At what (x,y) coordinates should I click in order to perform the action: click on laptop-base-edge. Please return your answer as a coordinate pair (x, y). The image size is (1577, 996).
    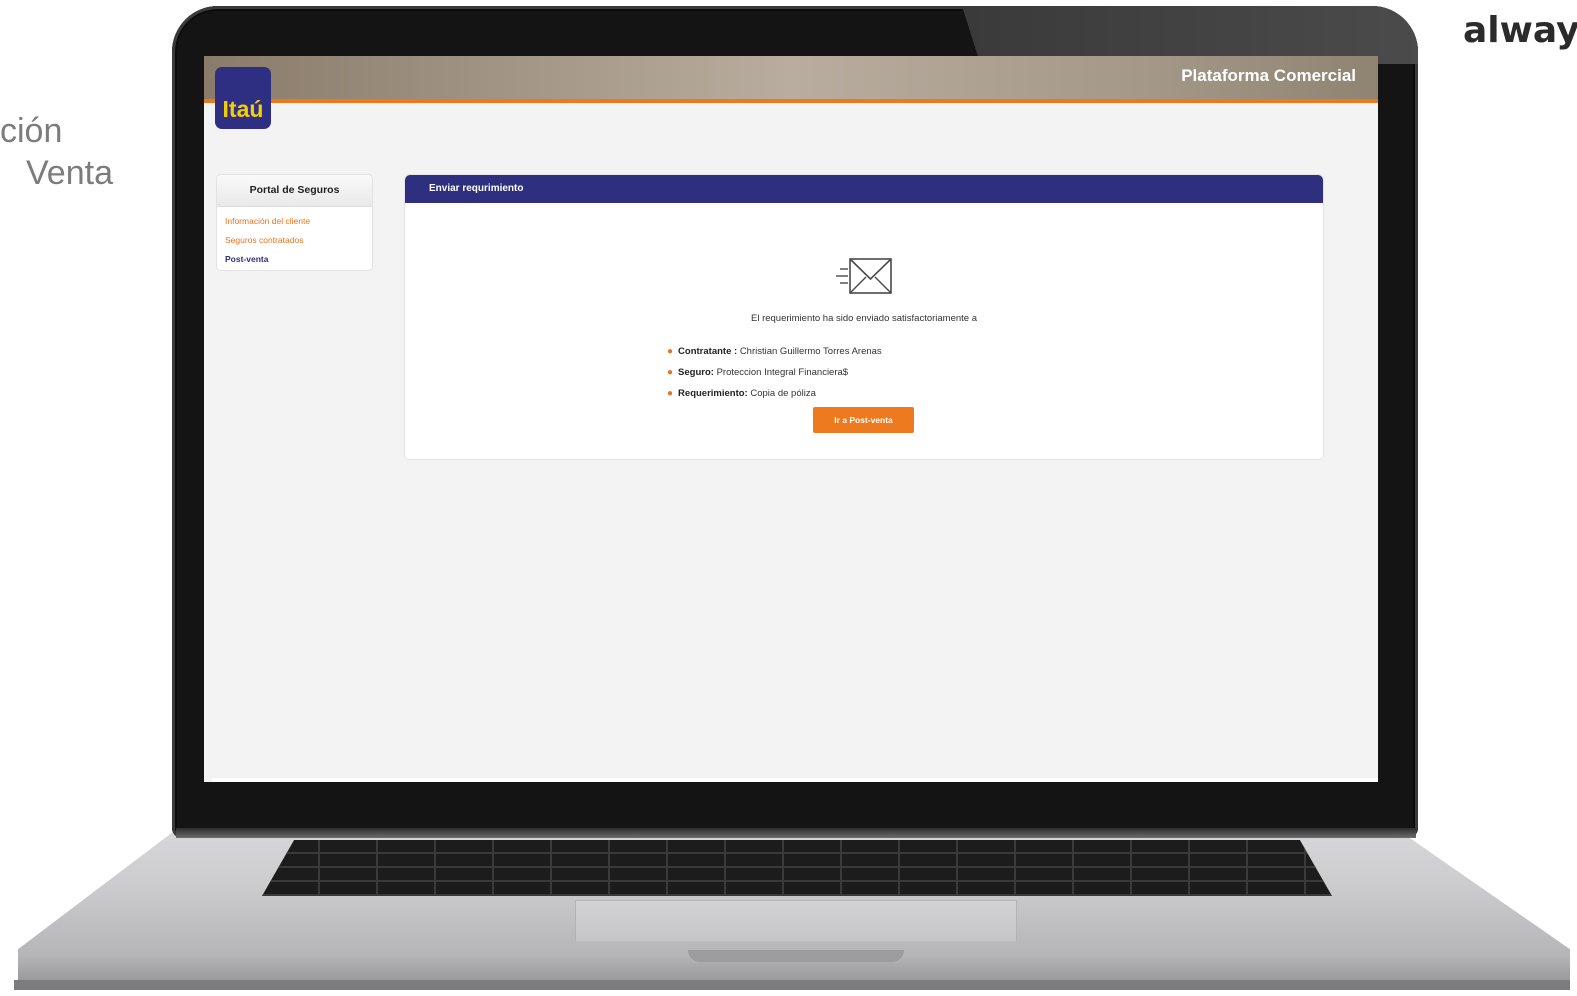
    Looking at the image, I should click on (792, 985).